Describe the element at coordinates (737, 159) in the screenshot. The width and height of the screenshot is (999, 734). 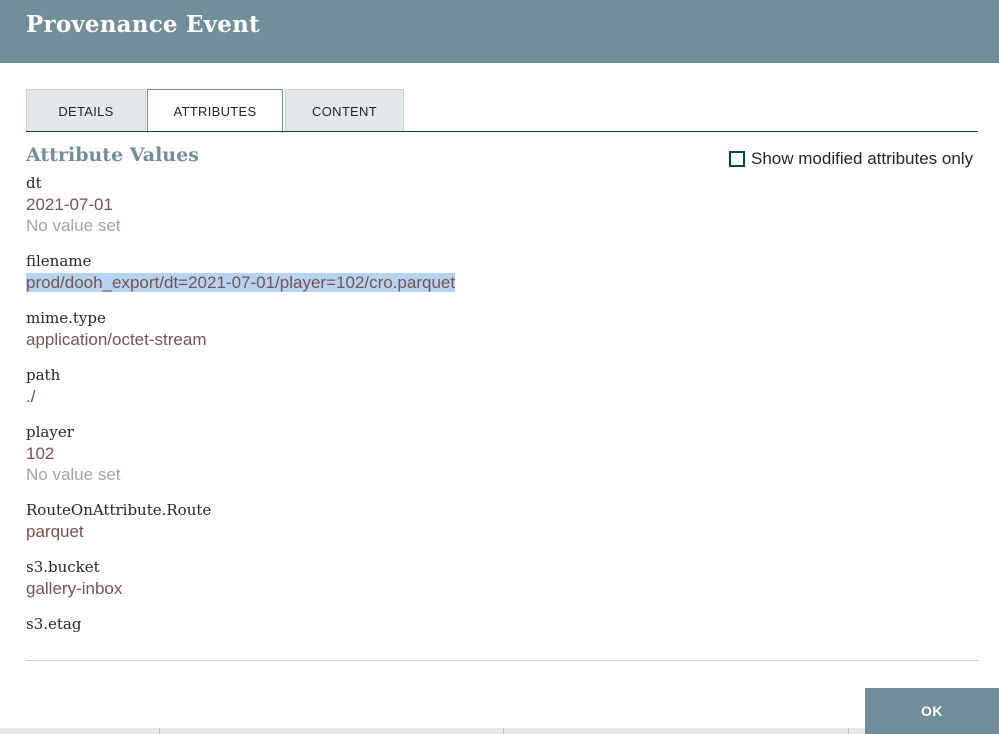
I see `show-modified-only-checkbox` at that location.